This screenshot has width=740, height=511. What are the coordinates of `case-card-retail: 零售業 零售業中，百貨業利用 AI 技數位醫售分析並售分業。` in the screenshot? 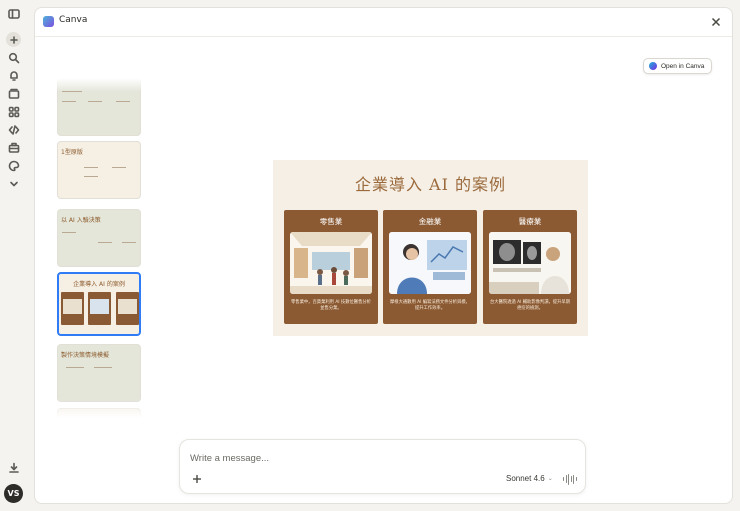 It's located at (331, 267).